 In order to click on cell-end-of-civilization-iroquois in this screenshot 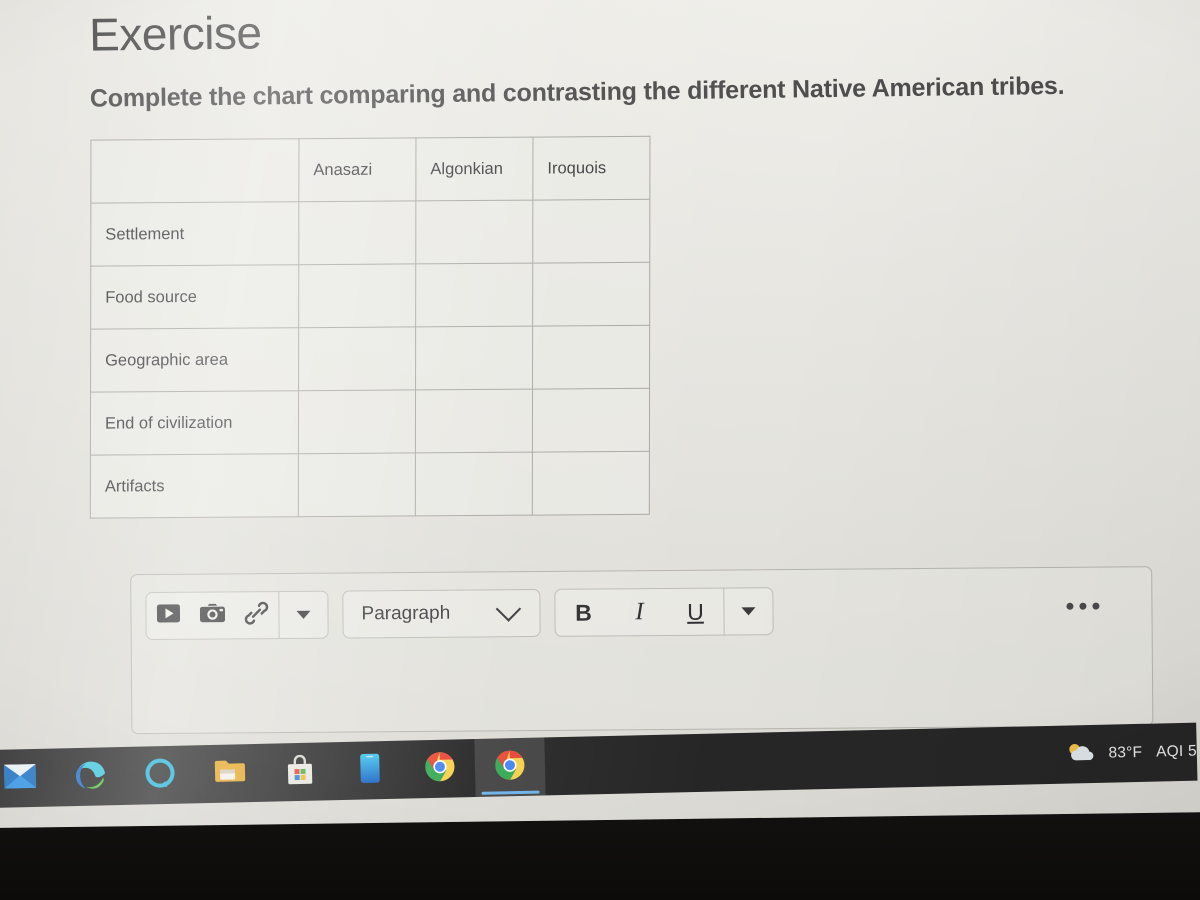, I will do `click(591, 420)`.